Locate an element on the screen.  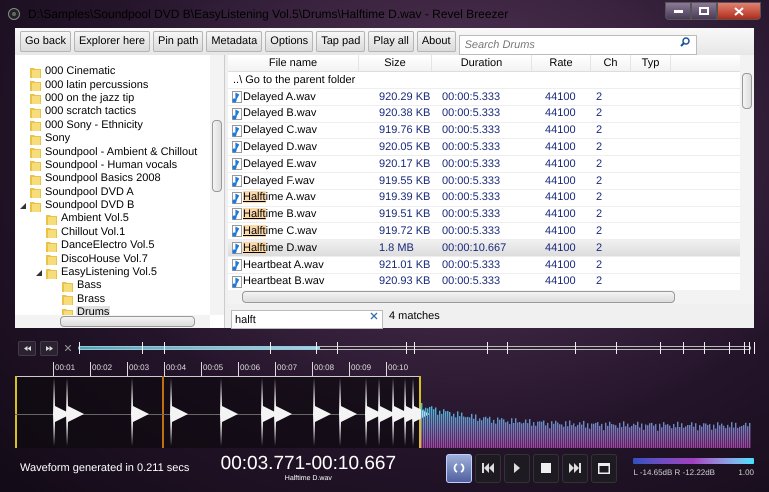
tree-item: 000 on the jazz tip is located at coordinates (90, 98).